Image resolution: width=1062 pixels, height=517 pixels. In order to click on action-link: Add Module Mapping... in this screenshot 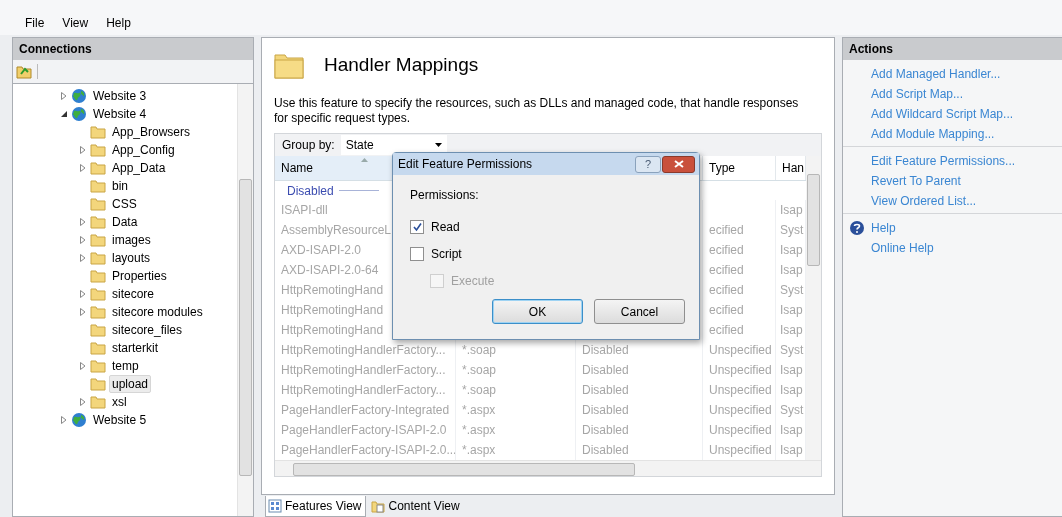, I will do `click(933, 134)`.